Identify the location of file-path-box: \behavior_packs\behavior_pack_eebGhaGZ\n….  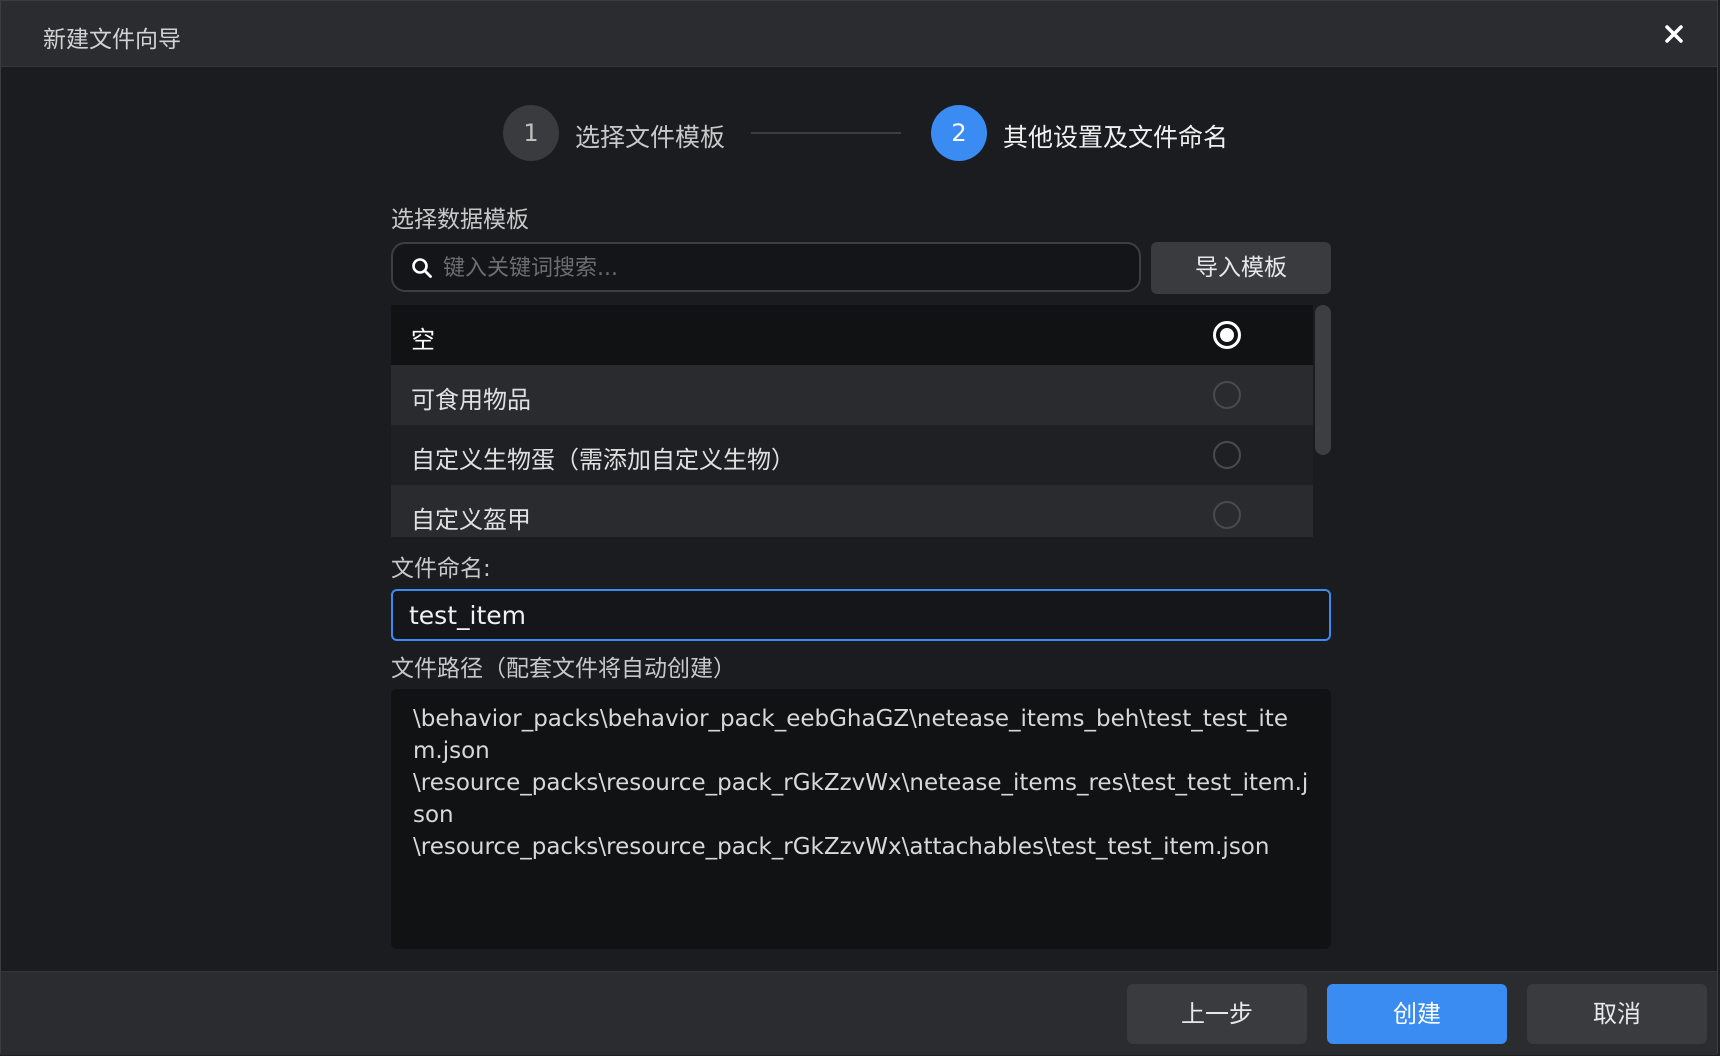
(861, 819).